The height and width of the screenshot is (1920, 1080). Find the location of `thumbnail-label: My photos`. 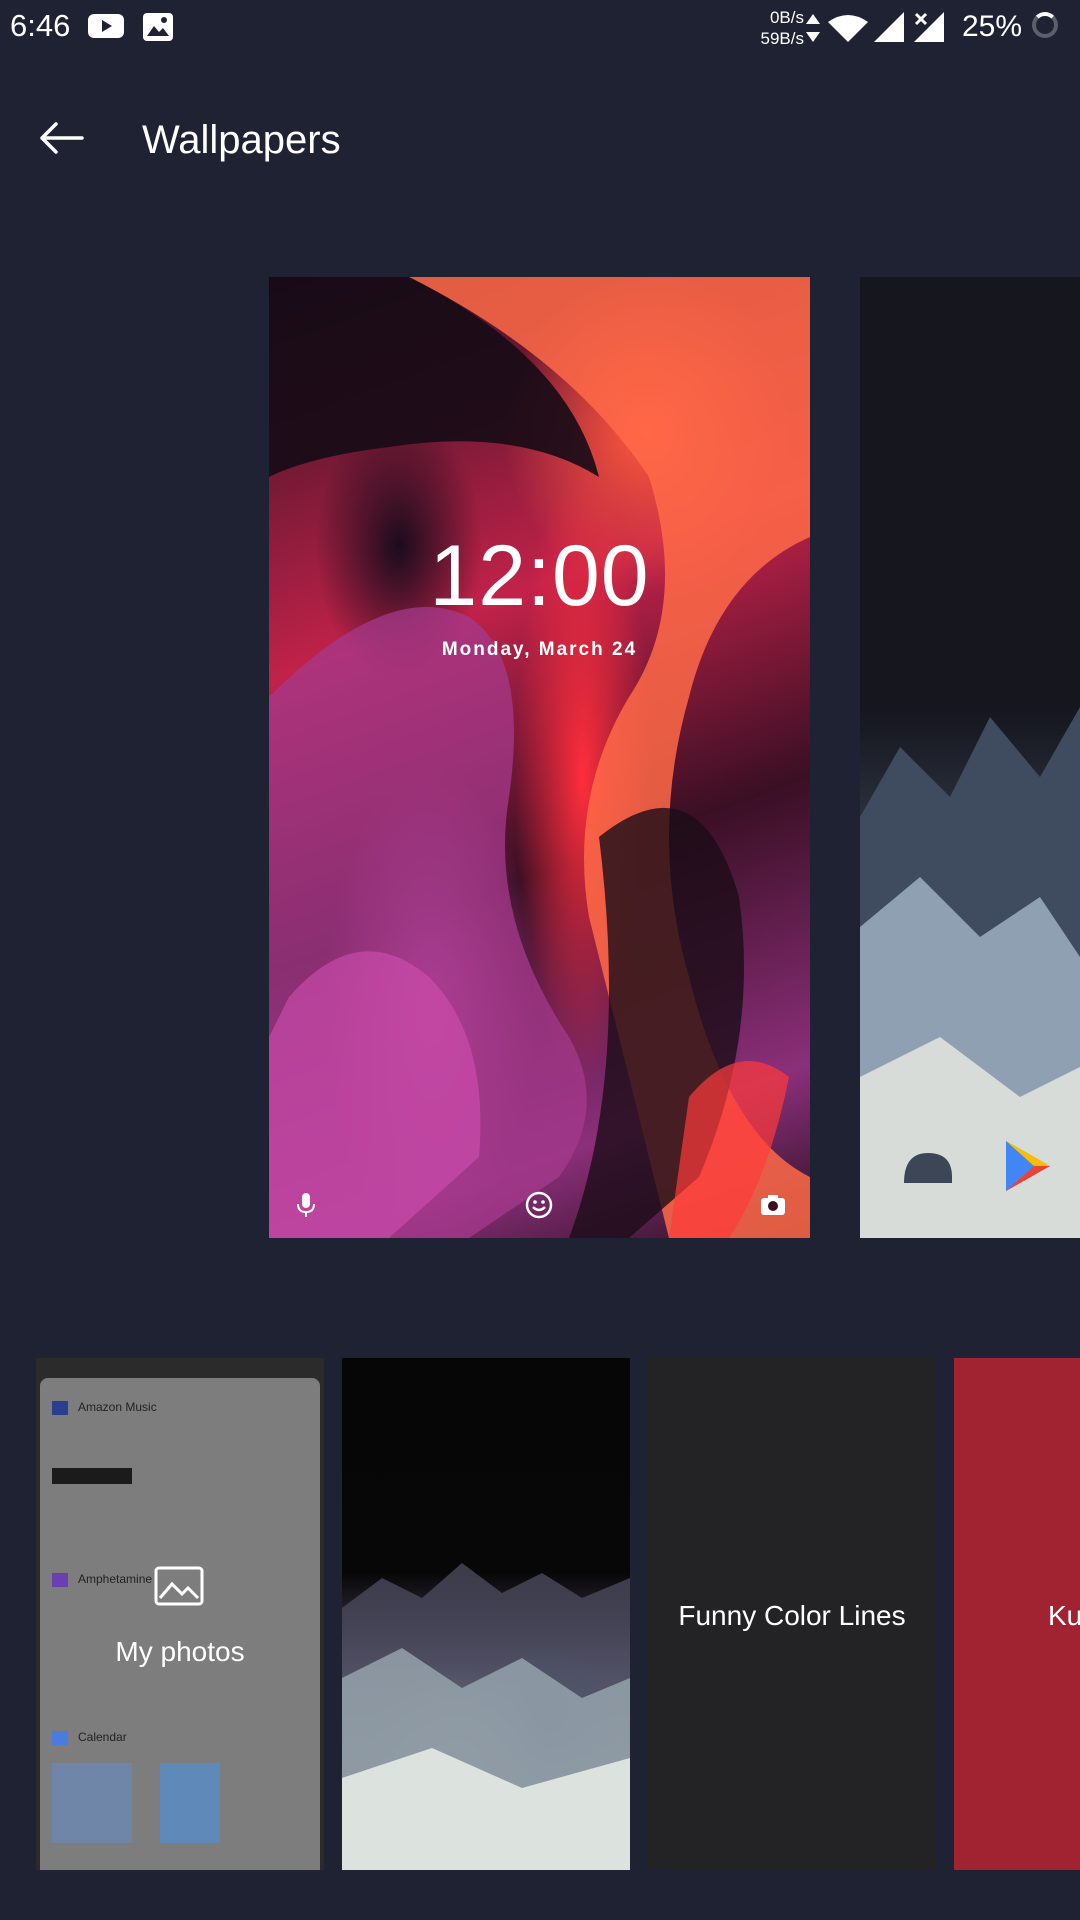

thumbnail-label: My photos is located at coordinates (180, 1651).